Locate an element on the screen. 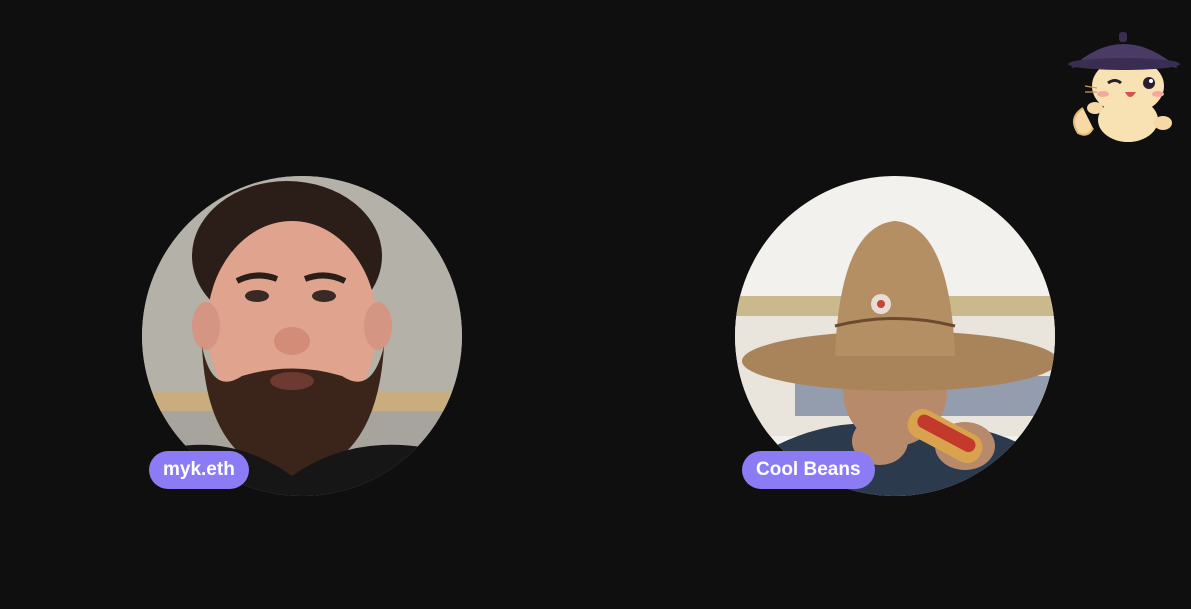  participant-tile-myk-eth: myk.eth is located at coordinates (302, 336).